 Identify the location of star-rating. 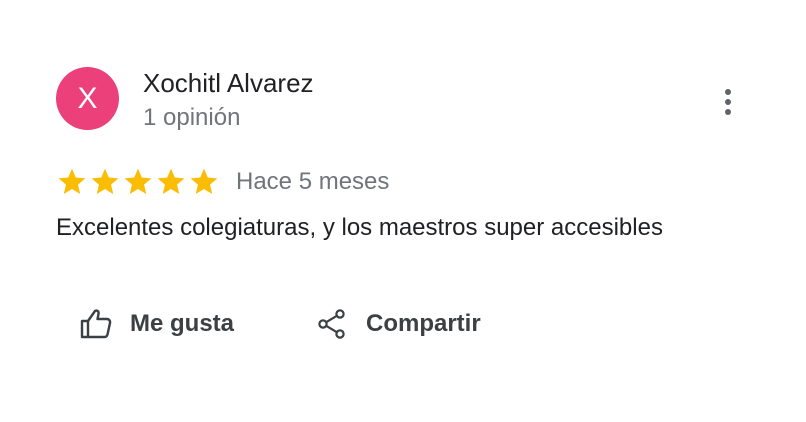
(138, 182).